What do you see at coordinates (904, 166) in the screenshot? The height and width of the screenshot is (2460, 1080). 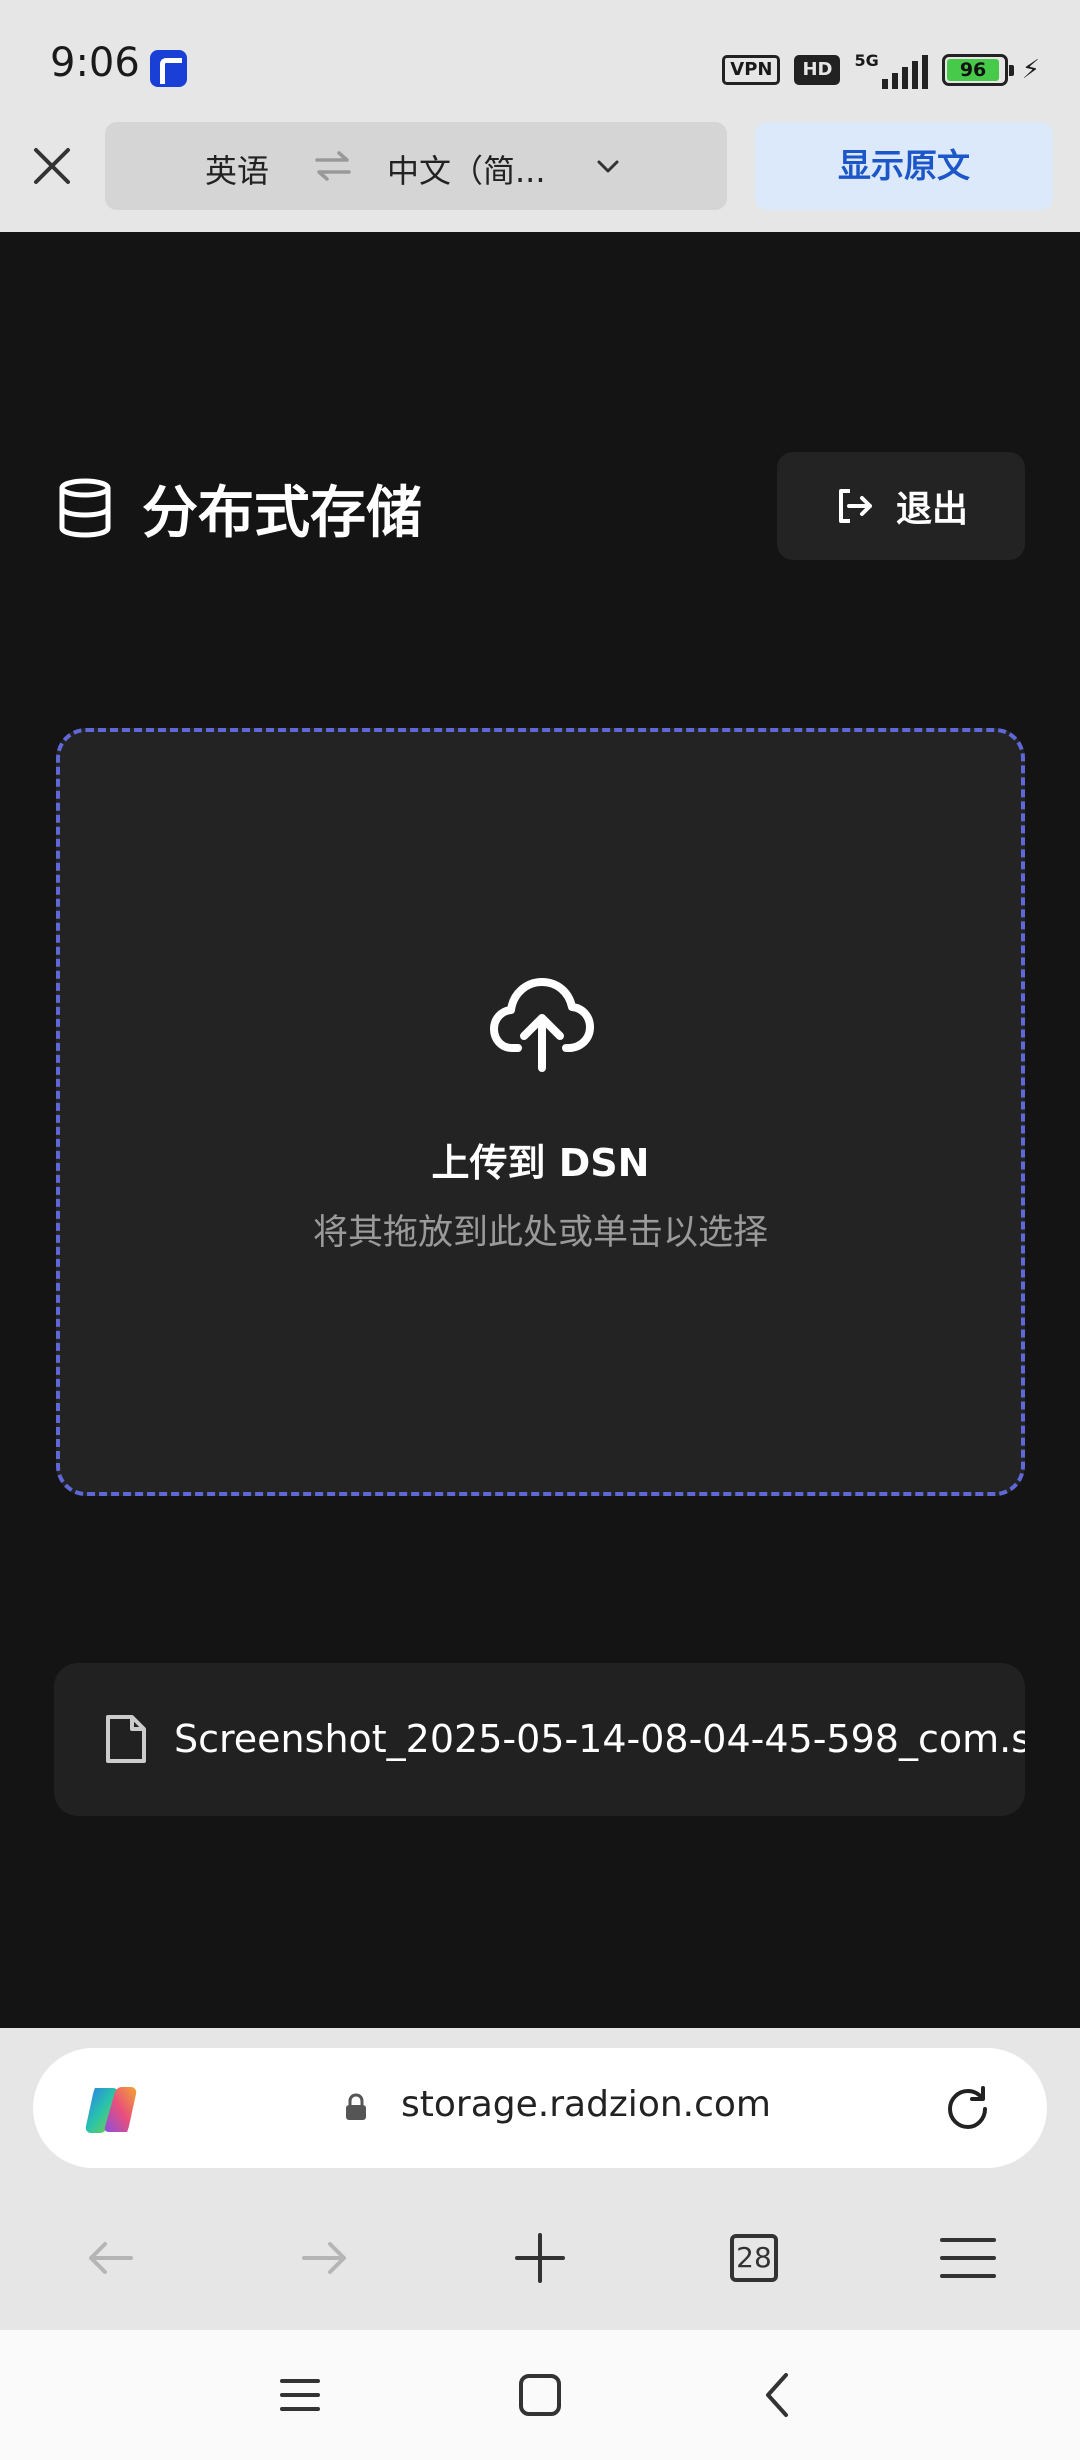 I see `show-original-button: 显示原文` at bounding box center [904, 166].